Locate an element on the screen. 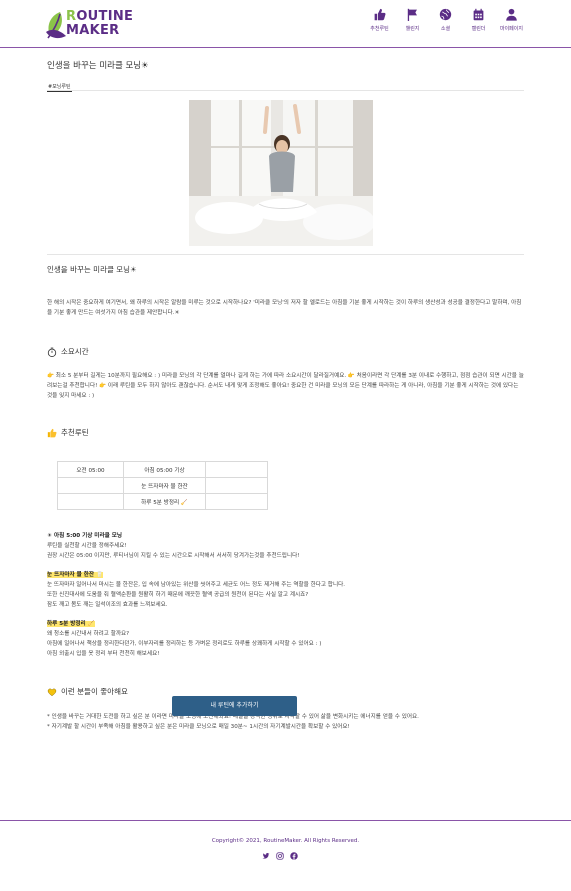 The image size is (571, 891). block-title: 눈 뜨자마자 물 한잔 🥛 is located at coordinates (75, 575).